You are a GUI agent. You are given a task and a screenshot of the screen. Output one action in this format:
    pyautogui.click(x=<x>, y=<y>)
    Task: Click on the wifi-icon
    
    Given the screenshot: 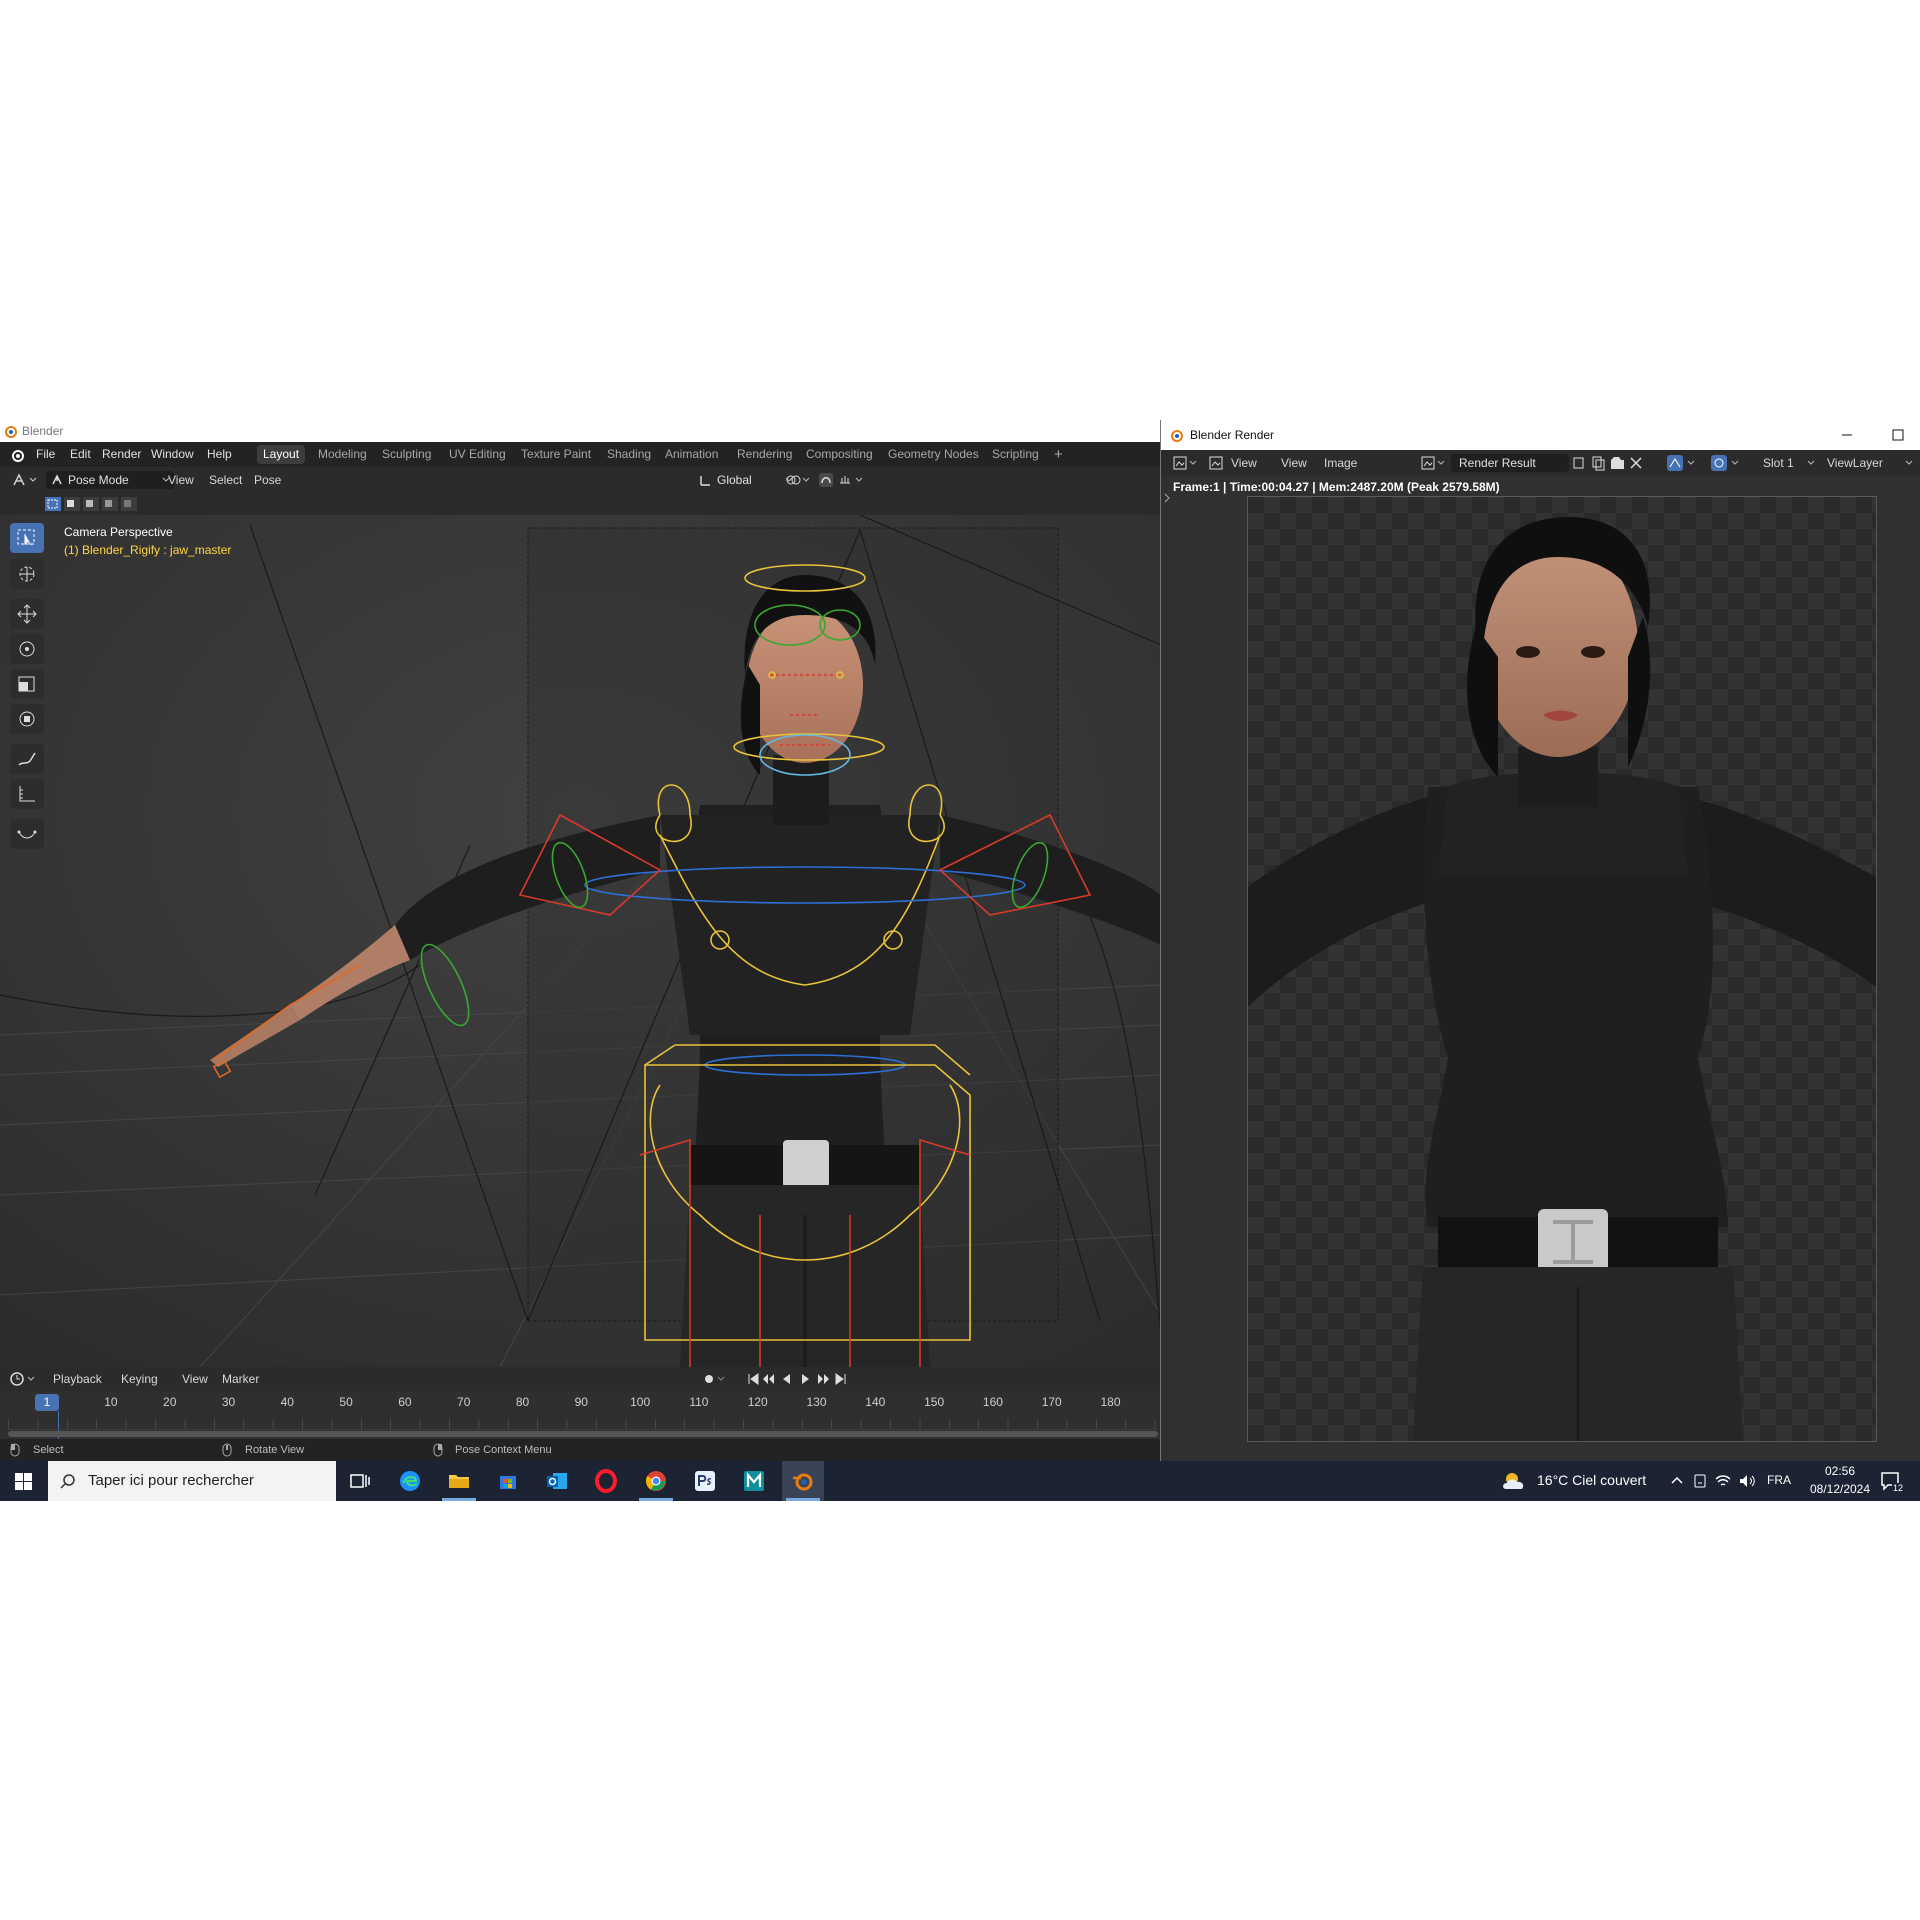 What is the action you would take?
    pyautogui.click(x=1723, y=1481)
    